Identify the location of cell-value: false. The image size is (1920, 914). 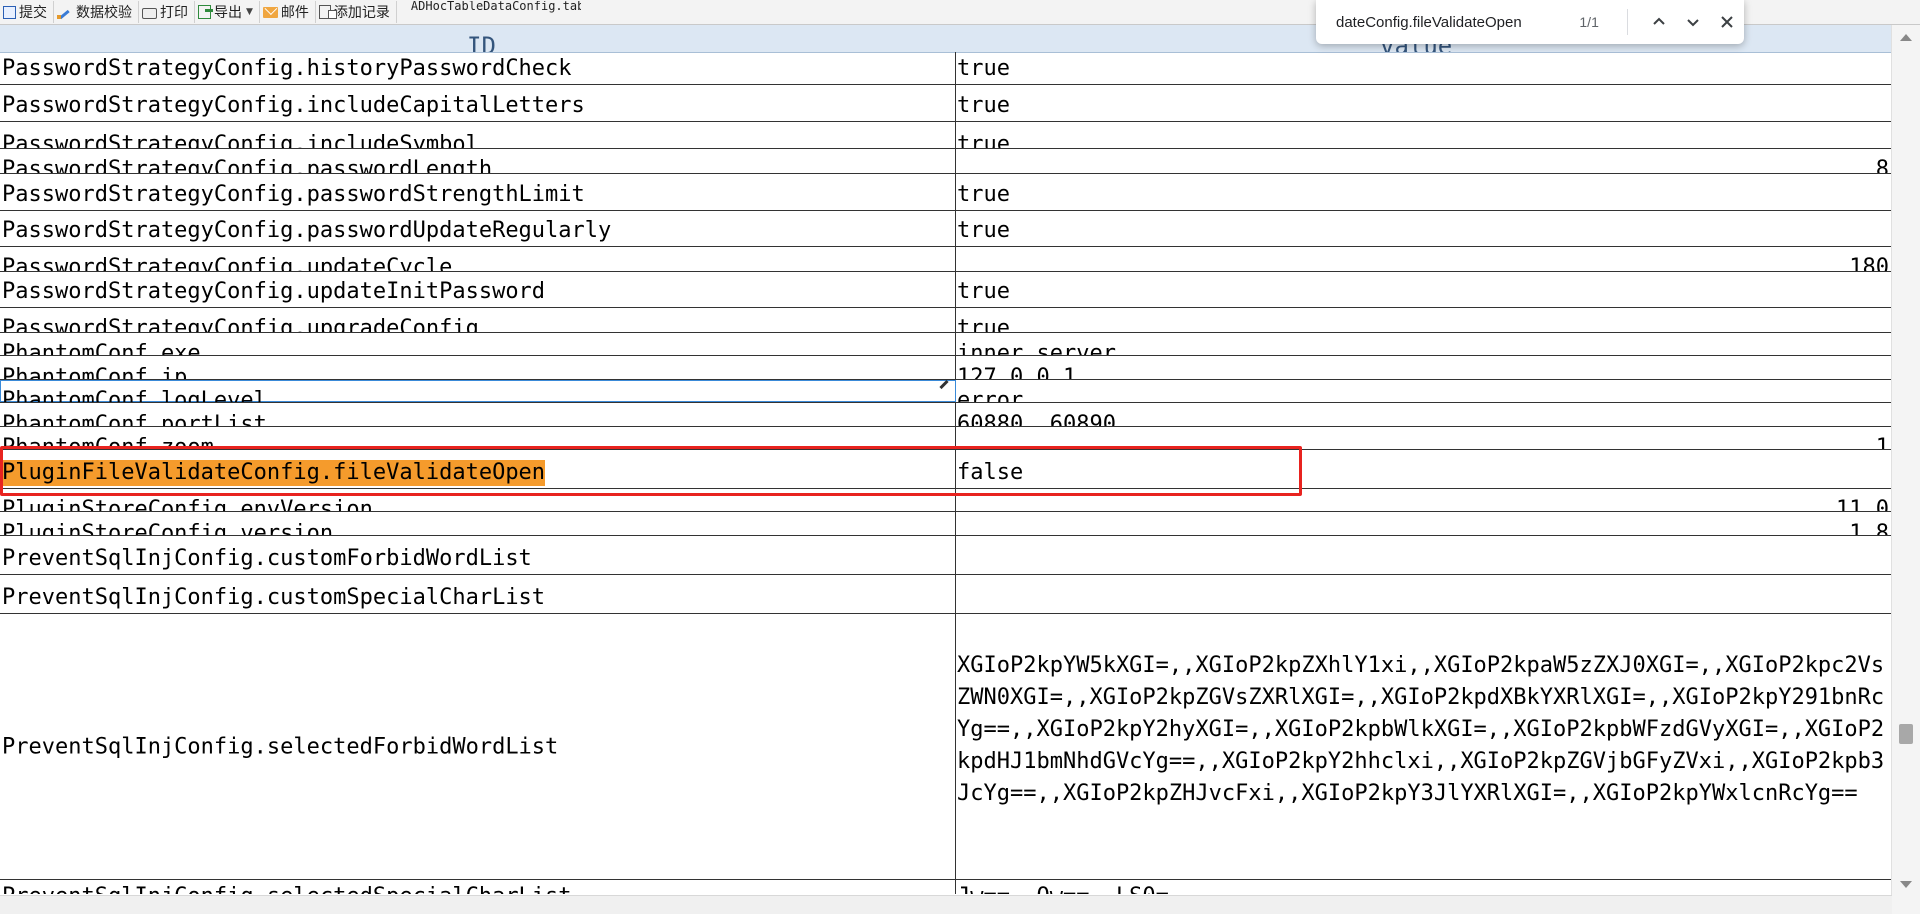
(990, 472).